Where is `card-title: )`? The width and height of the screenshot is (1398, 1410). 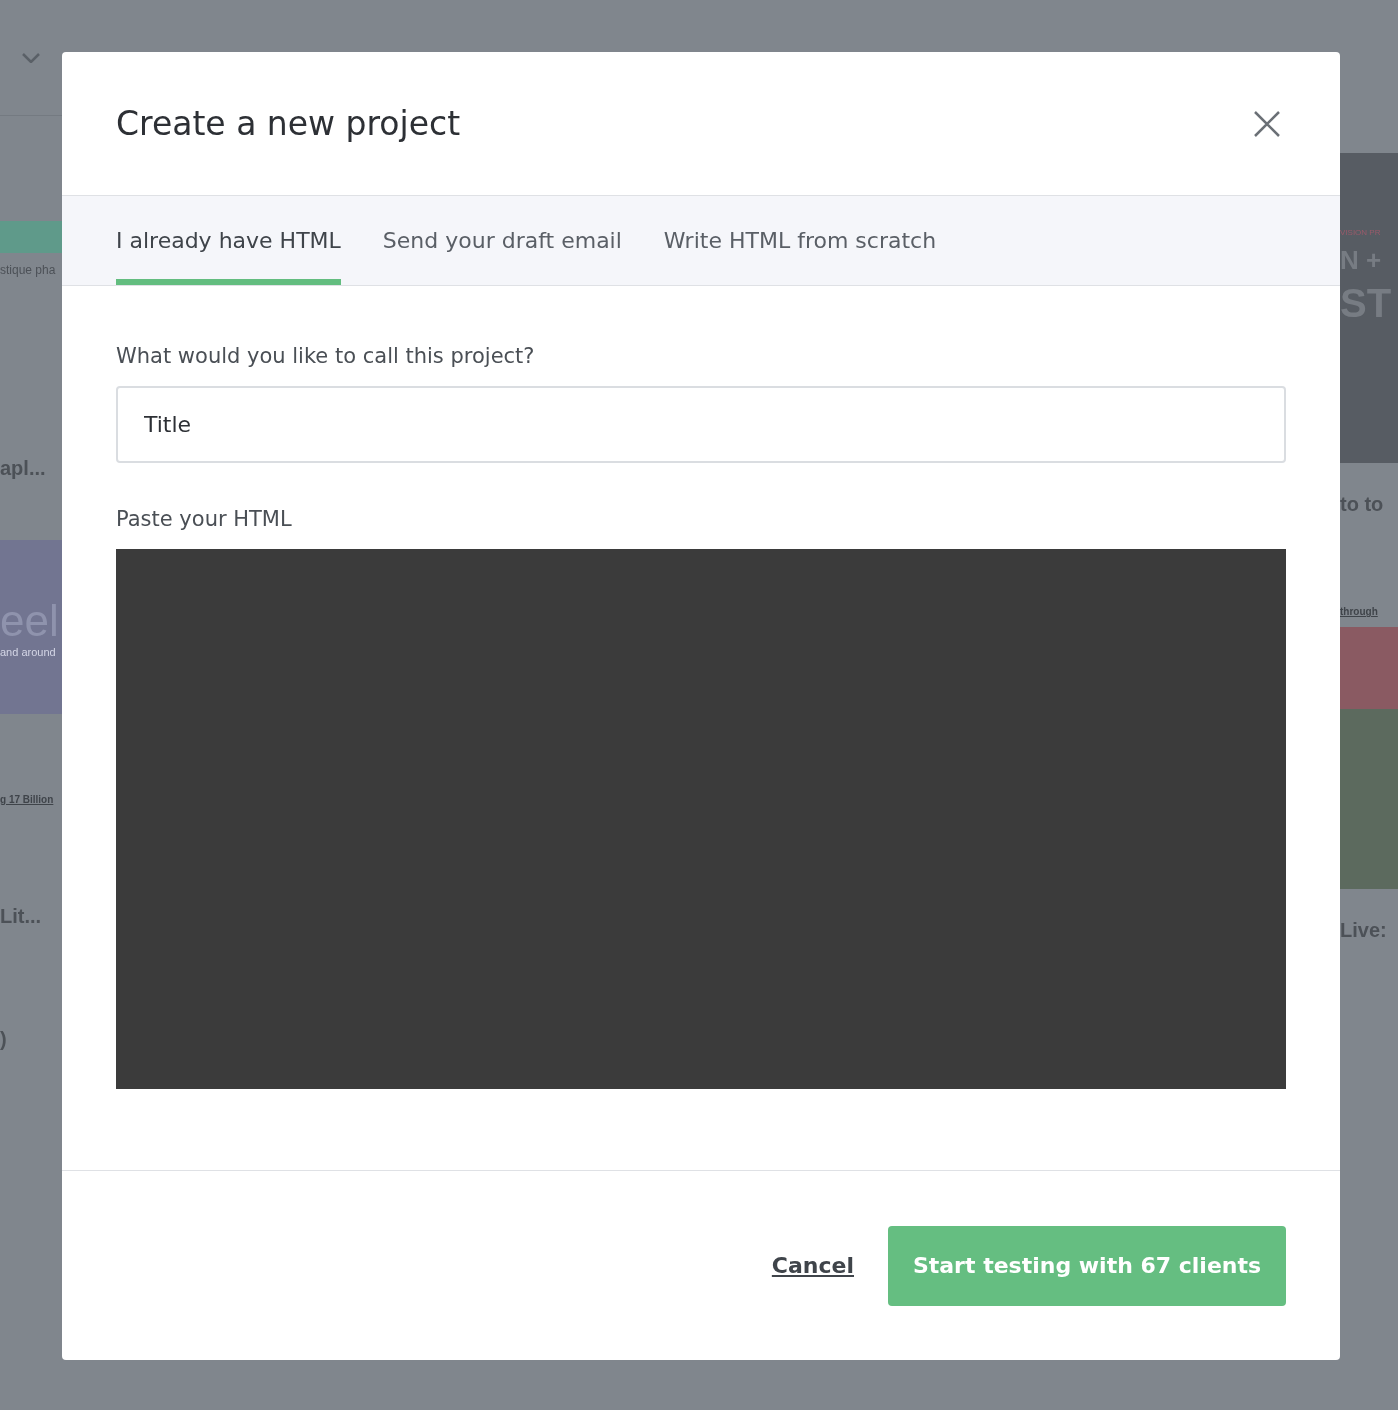 card-title: ) is located at coordinates (4, 1039).